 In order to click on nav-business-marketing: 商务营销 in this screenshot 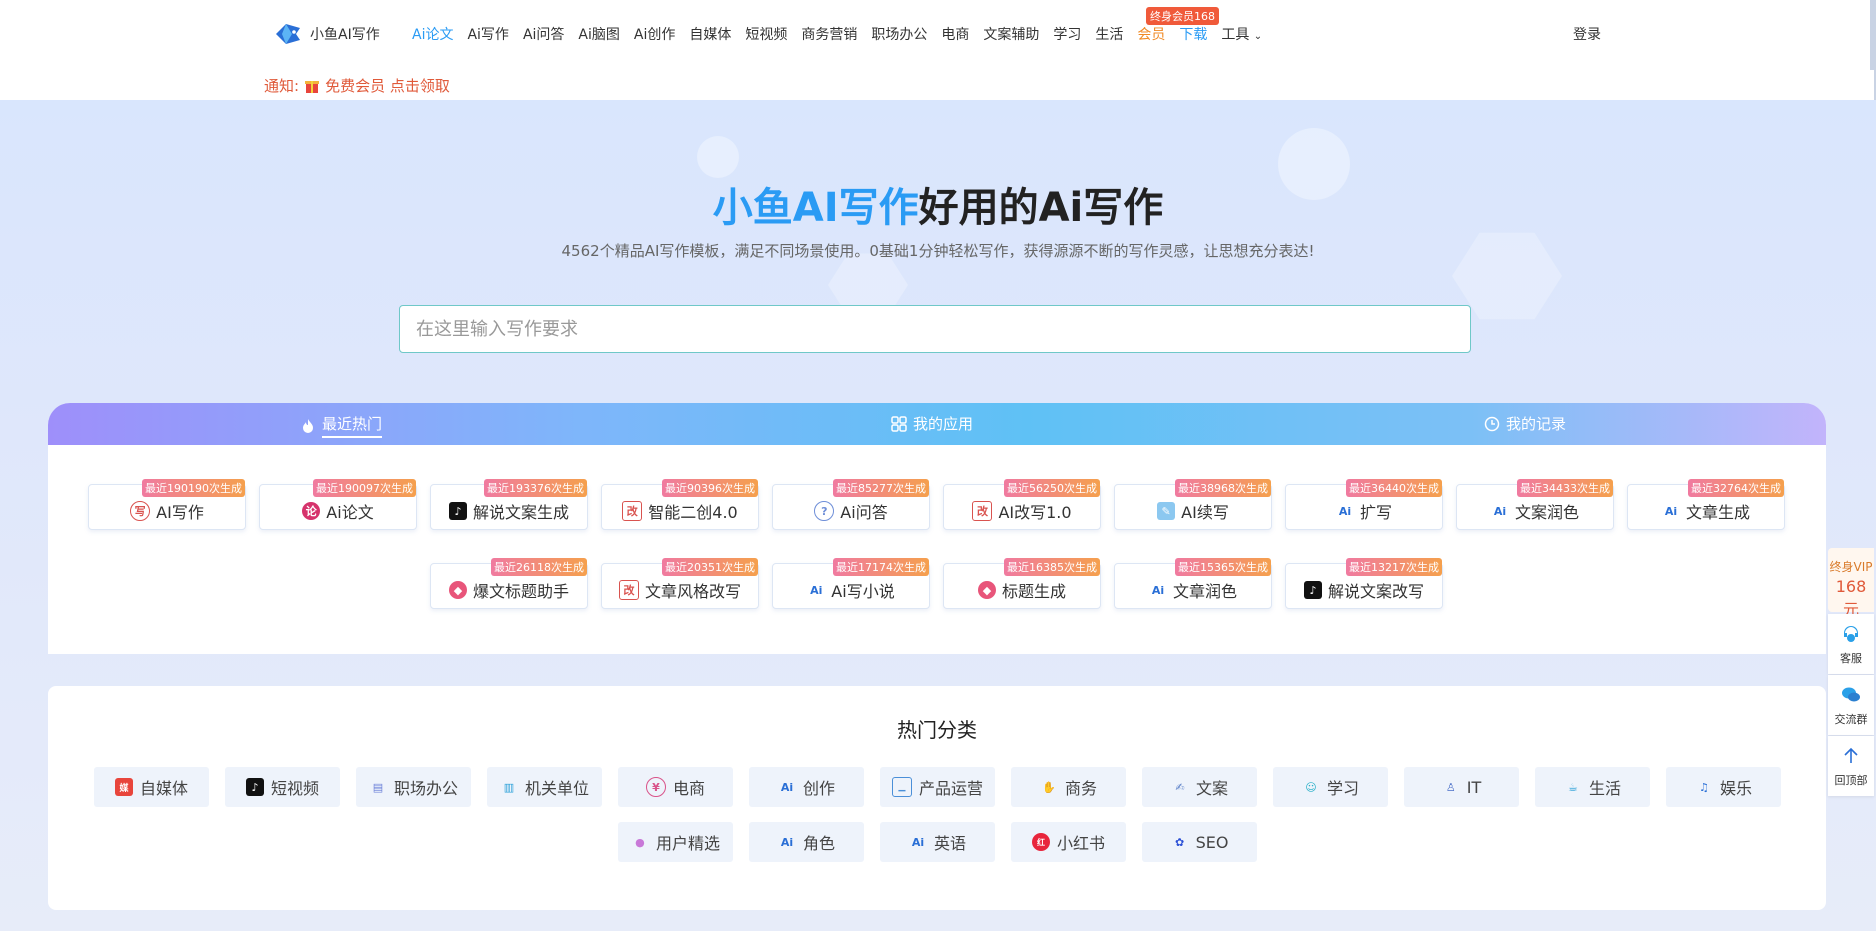, I will do `click(829, 34)`.